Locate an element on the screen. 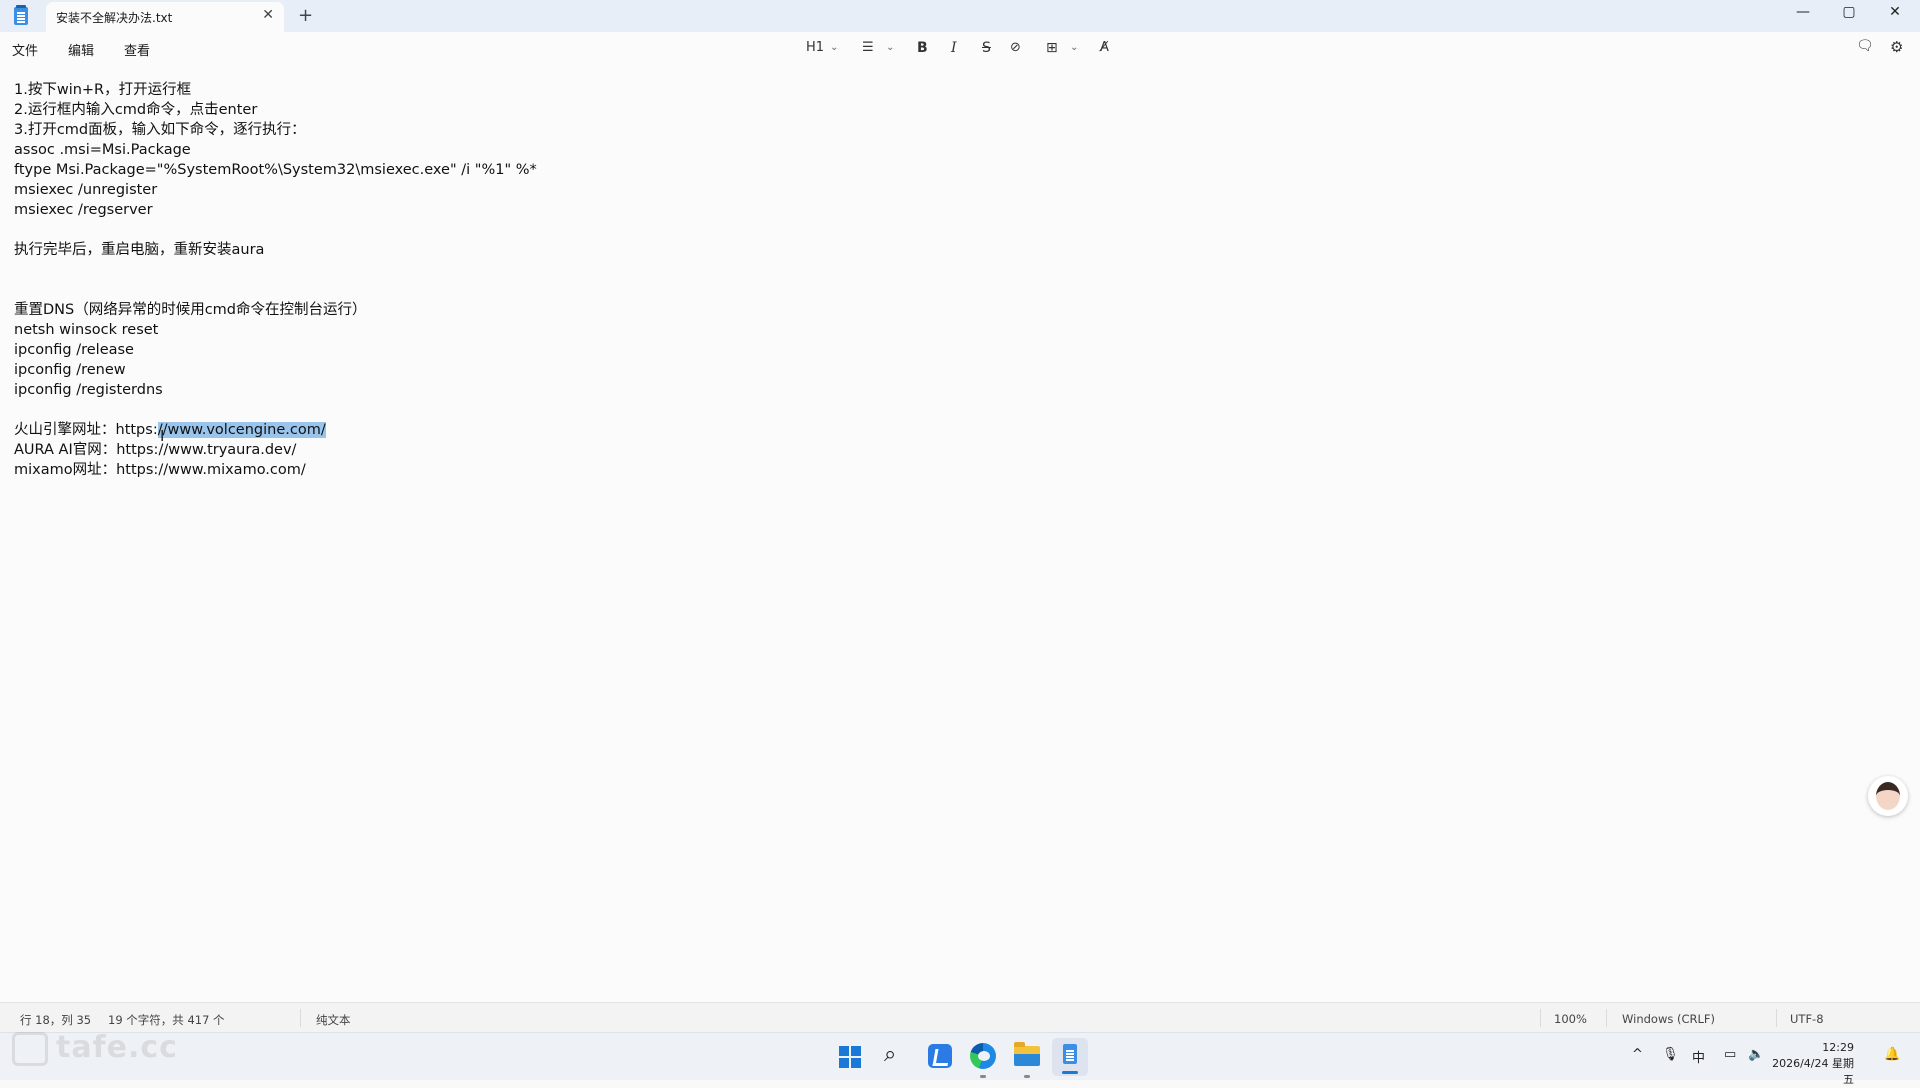 The image size is (1920, 1088). list-icon: ☰ is located at coordinates (868, 47).